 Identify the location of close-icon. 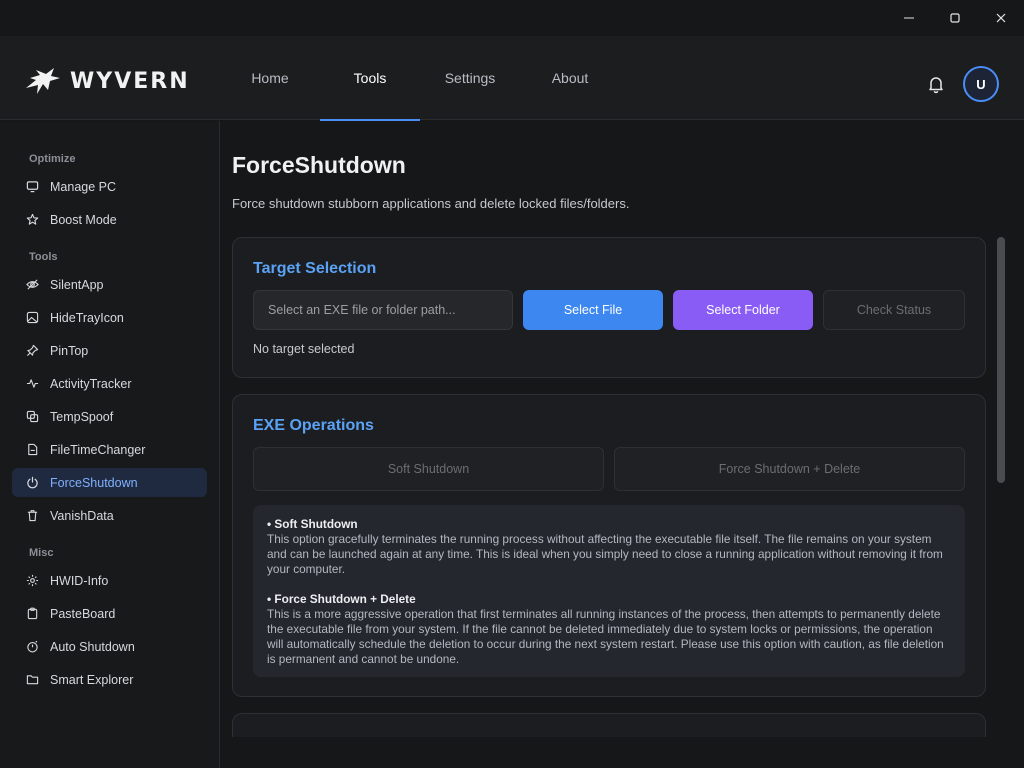
(1001, 18).